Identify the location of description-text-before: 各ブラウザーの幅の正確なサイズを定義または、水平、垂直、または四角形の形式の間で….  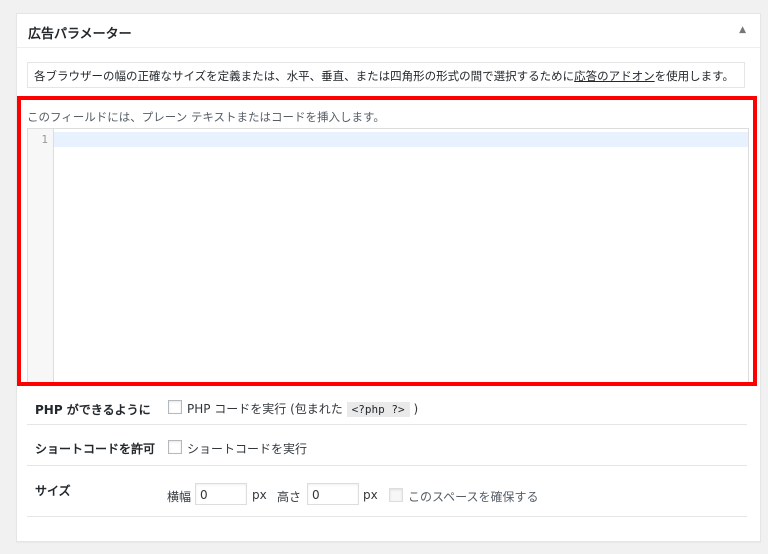
(304, 76).